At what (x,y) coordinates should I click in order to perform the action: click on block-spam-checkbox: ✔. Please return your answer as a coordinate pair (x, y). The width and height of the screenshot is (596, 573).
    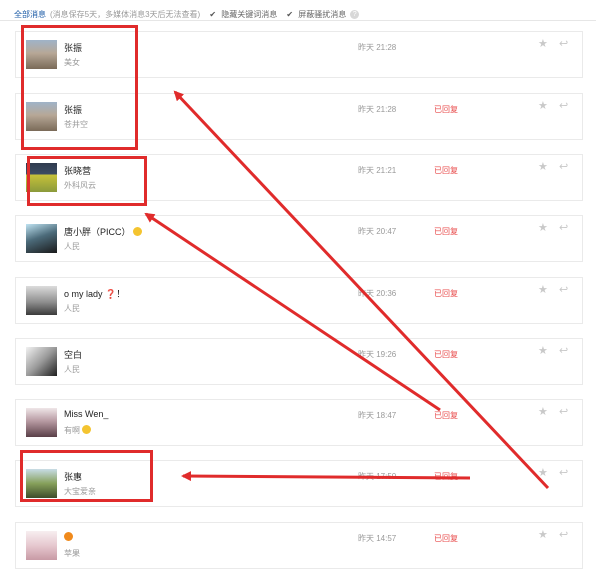
    Looking at the image, I should click on (289, 14).